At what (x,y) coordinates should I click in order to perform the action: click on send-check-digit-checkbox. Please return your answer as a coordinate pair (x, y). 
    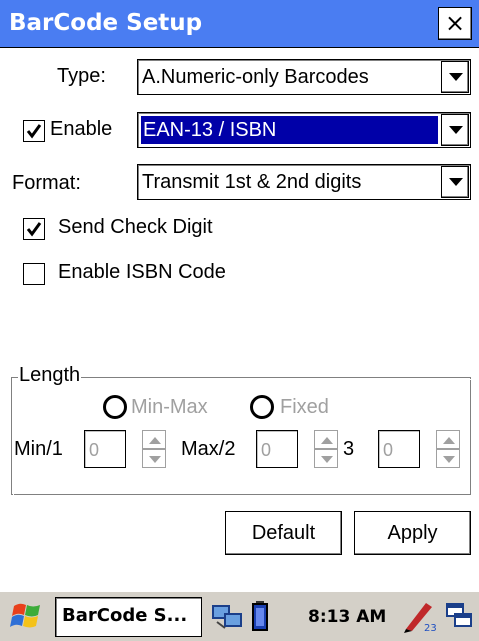
    Looking at the image, I should click on (34, 229).